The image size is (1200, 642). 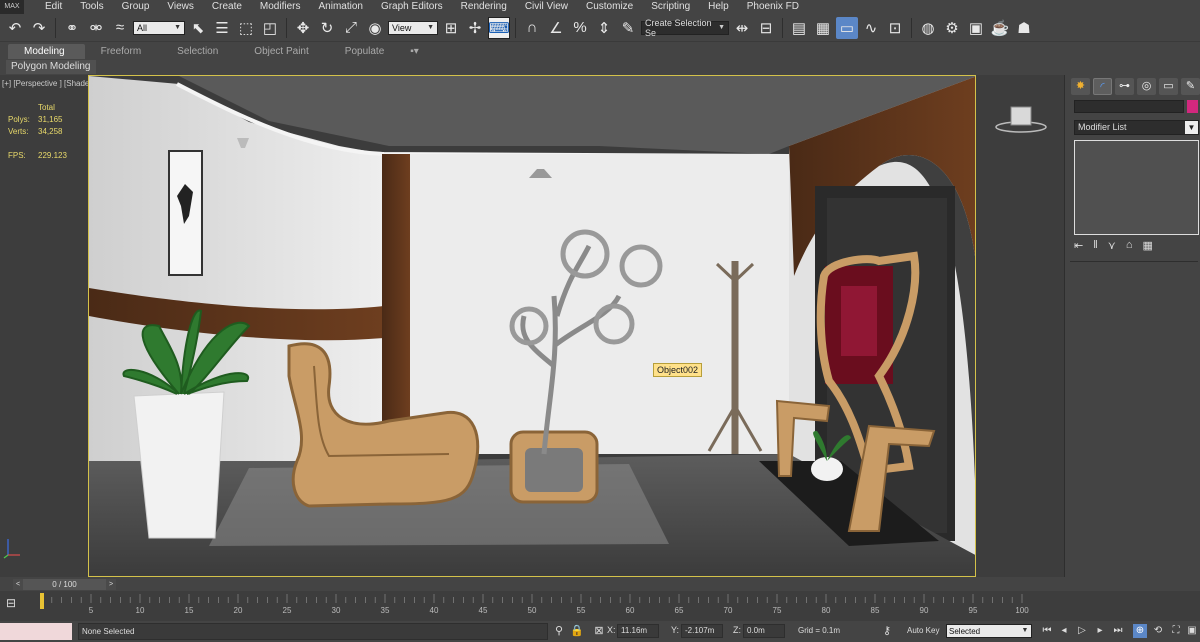 I want to click on window-crossing-icon: ◰, so click(x=270, y=28).